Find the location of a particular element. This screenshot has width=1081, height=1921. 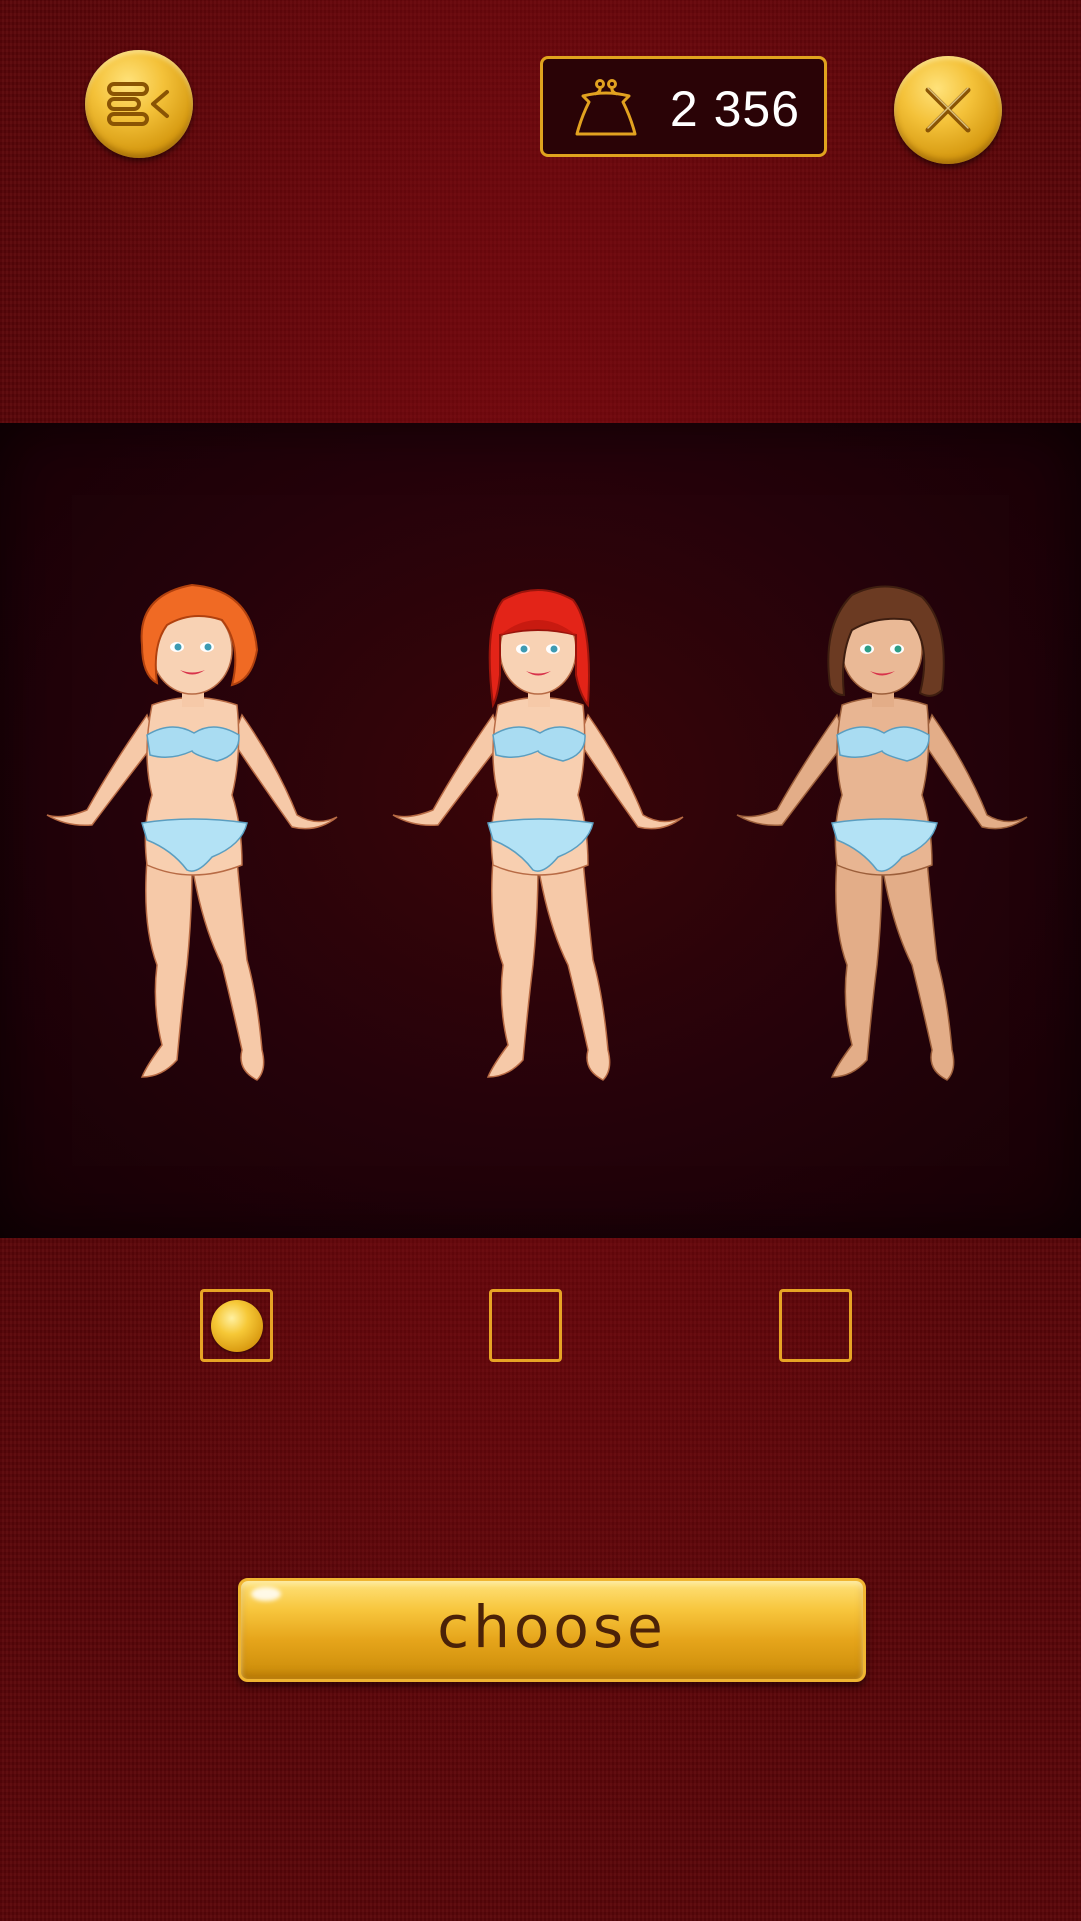

character-3-selector is located at coordinates (815, 1325).